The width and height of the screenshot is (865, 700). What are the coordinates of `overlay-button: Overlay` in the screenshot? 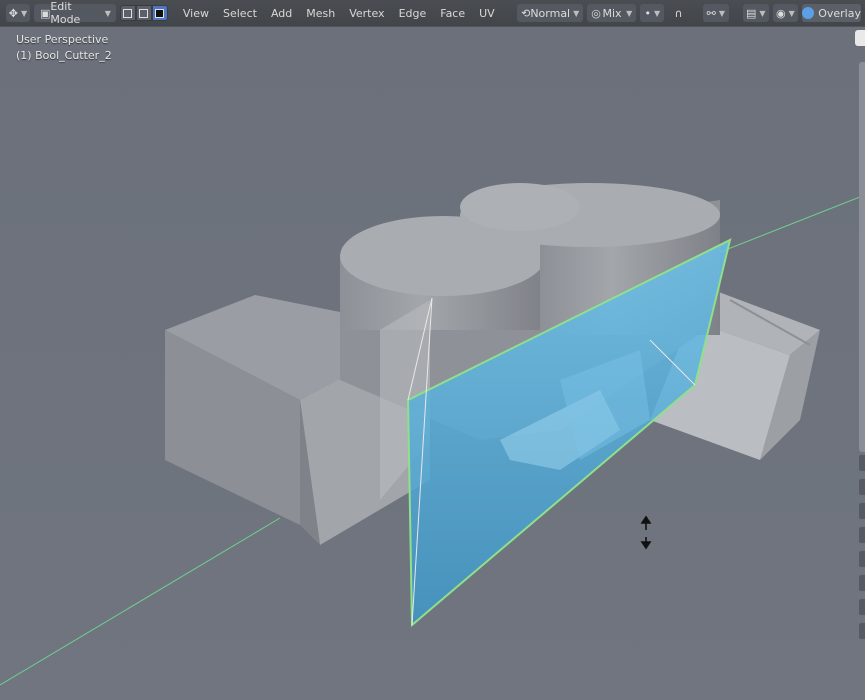 It's located at (831, 13).